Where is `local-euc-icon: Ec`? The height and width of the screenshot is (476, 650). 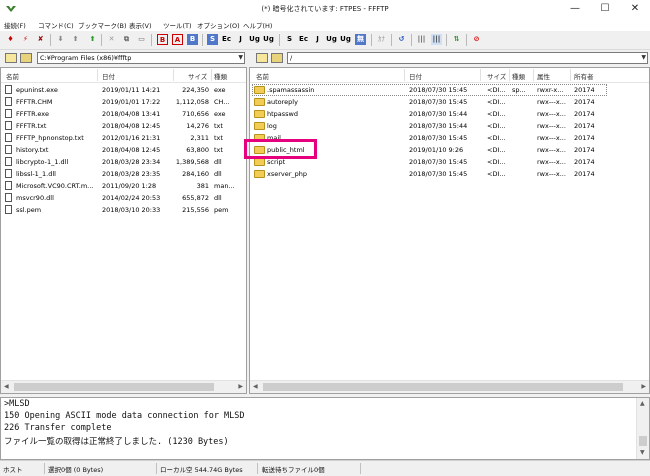 local-euc-icon: Ec is located at coordinates (226, 39).